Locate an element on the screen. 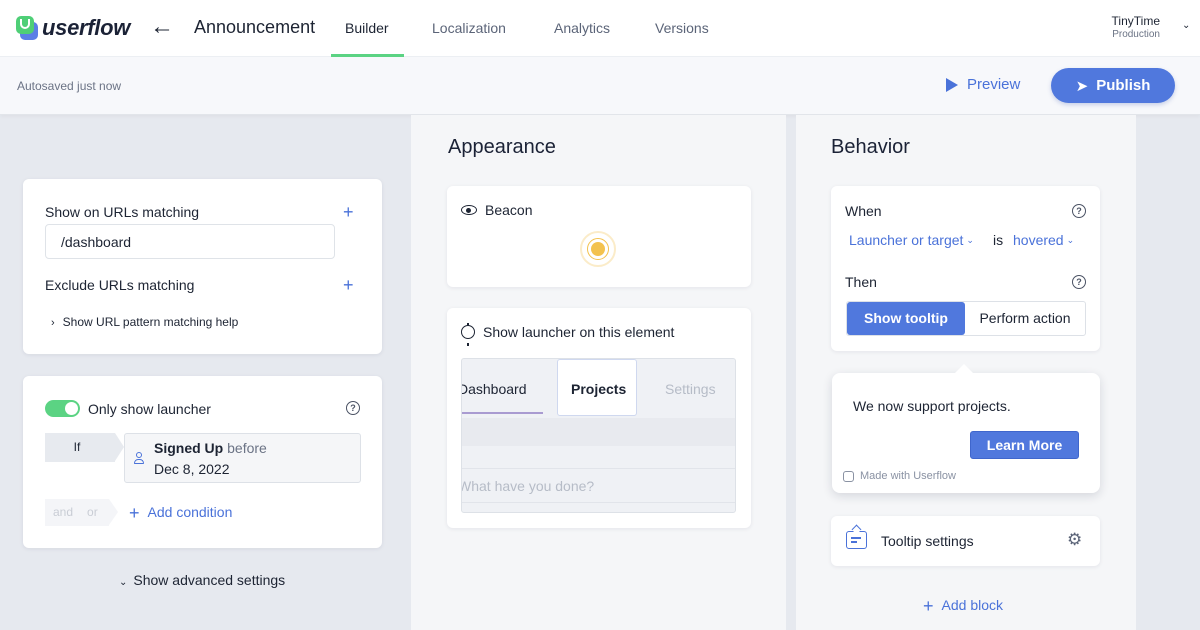 The image size is (1200, 630). launcher-element-label: Show launcher on this element is located at coordinates (579, 332).